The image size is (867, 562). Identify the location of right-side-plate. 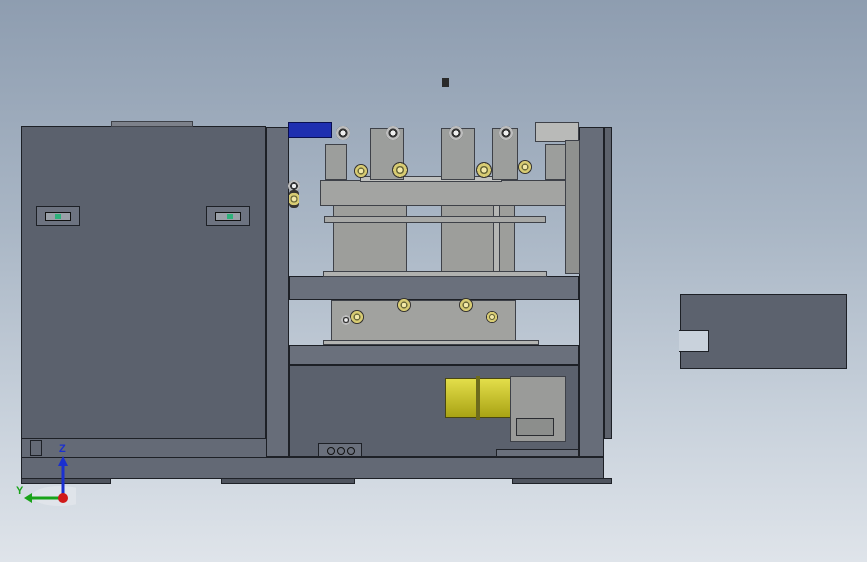
(572, 207).